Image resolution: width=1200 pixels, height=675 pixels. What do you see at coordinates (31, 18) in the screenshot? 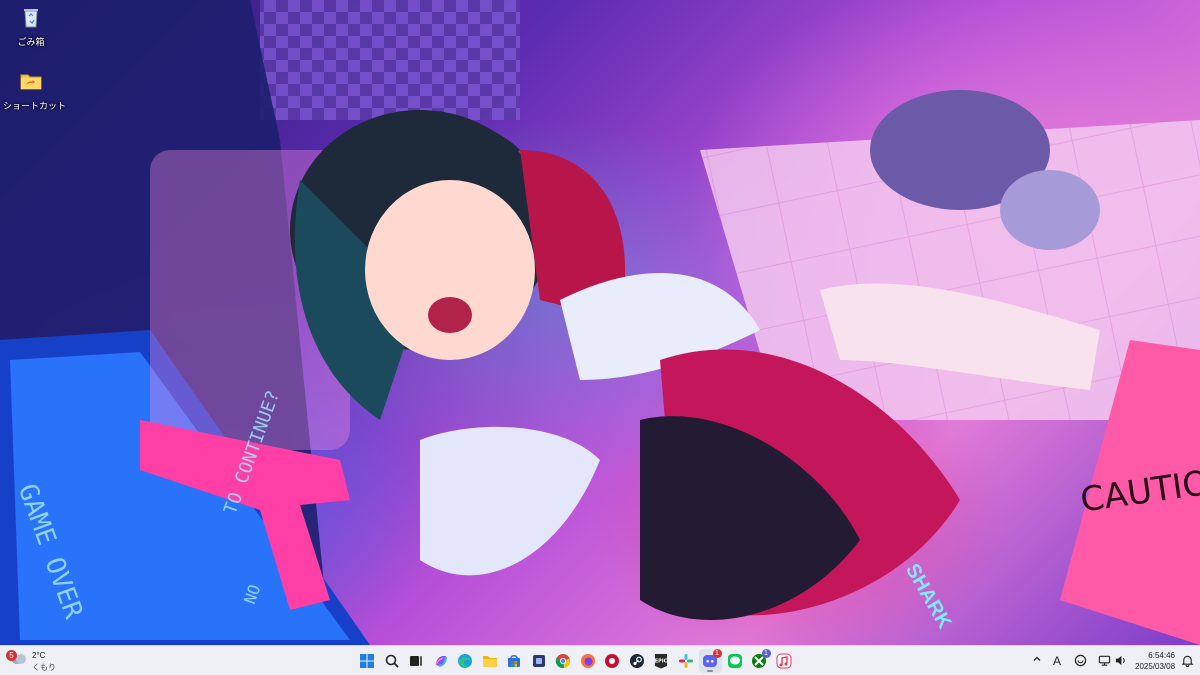
I see `recycle-bin-icon` at bounding box center [31, 18].